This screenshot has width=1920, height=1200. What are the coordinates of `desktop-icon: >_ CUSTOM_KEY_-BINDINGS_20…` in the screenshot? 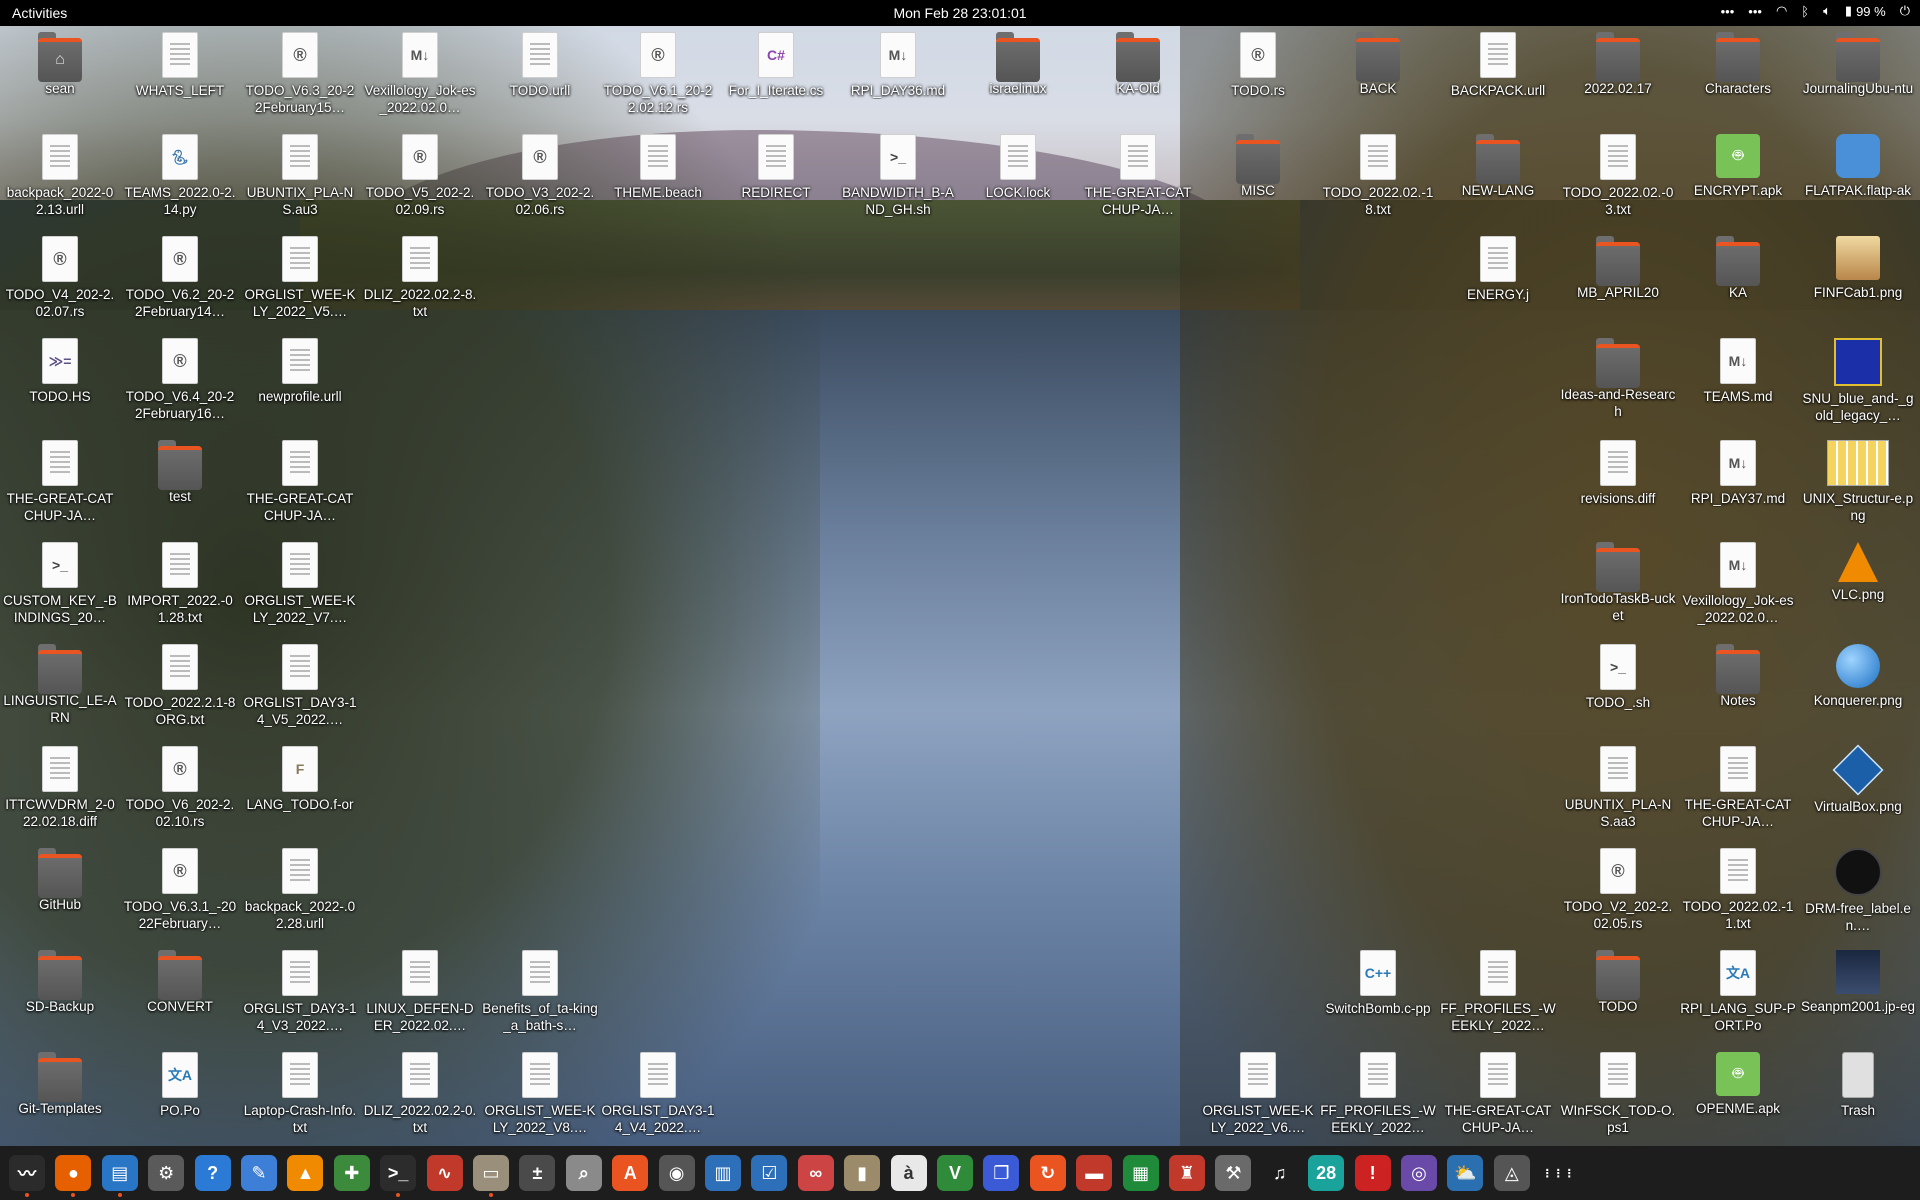 It's located at (60, 586).